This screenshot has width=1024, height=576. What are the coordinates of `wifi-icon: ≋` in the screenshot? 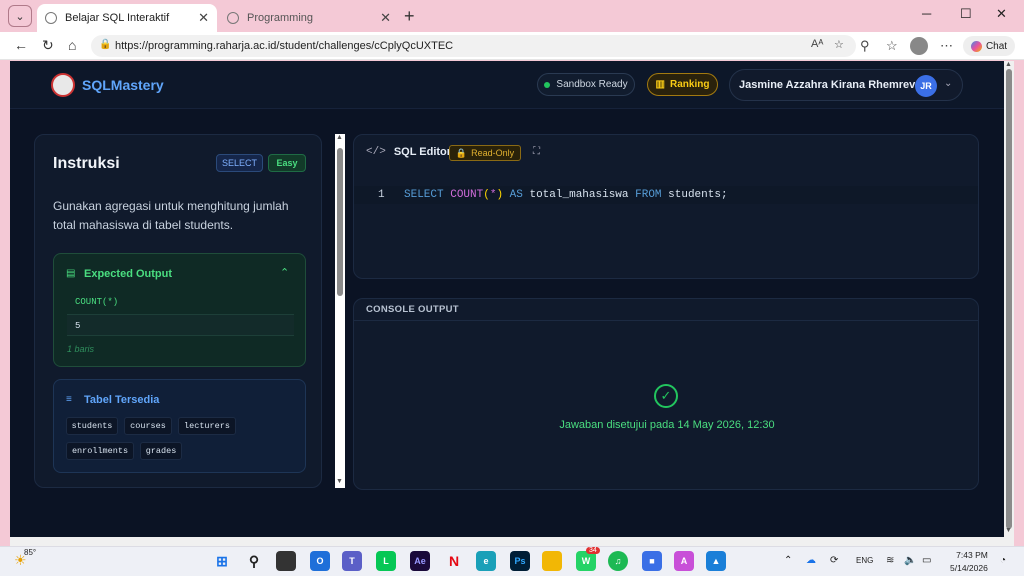 It's located at (890, 560).